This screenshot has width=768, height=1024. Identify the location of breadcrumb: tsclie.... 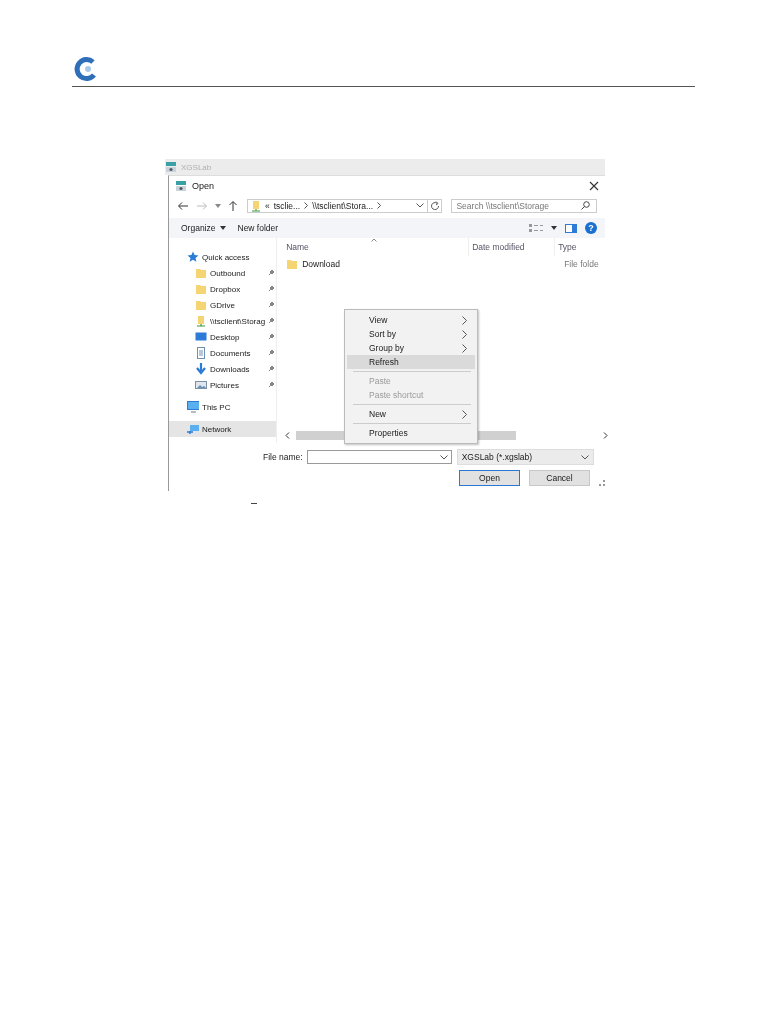
(287, 205).